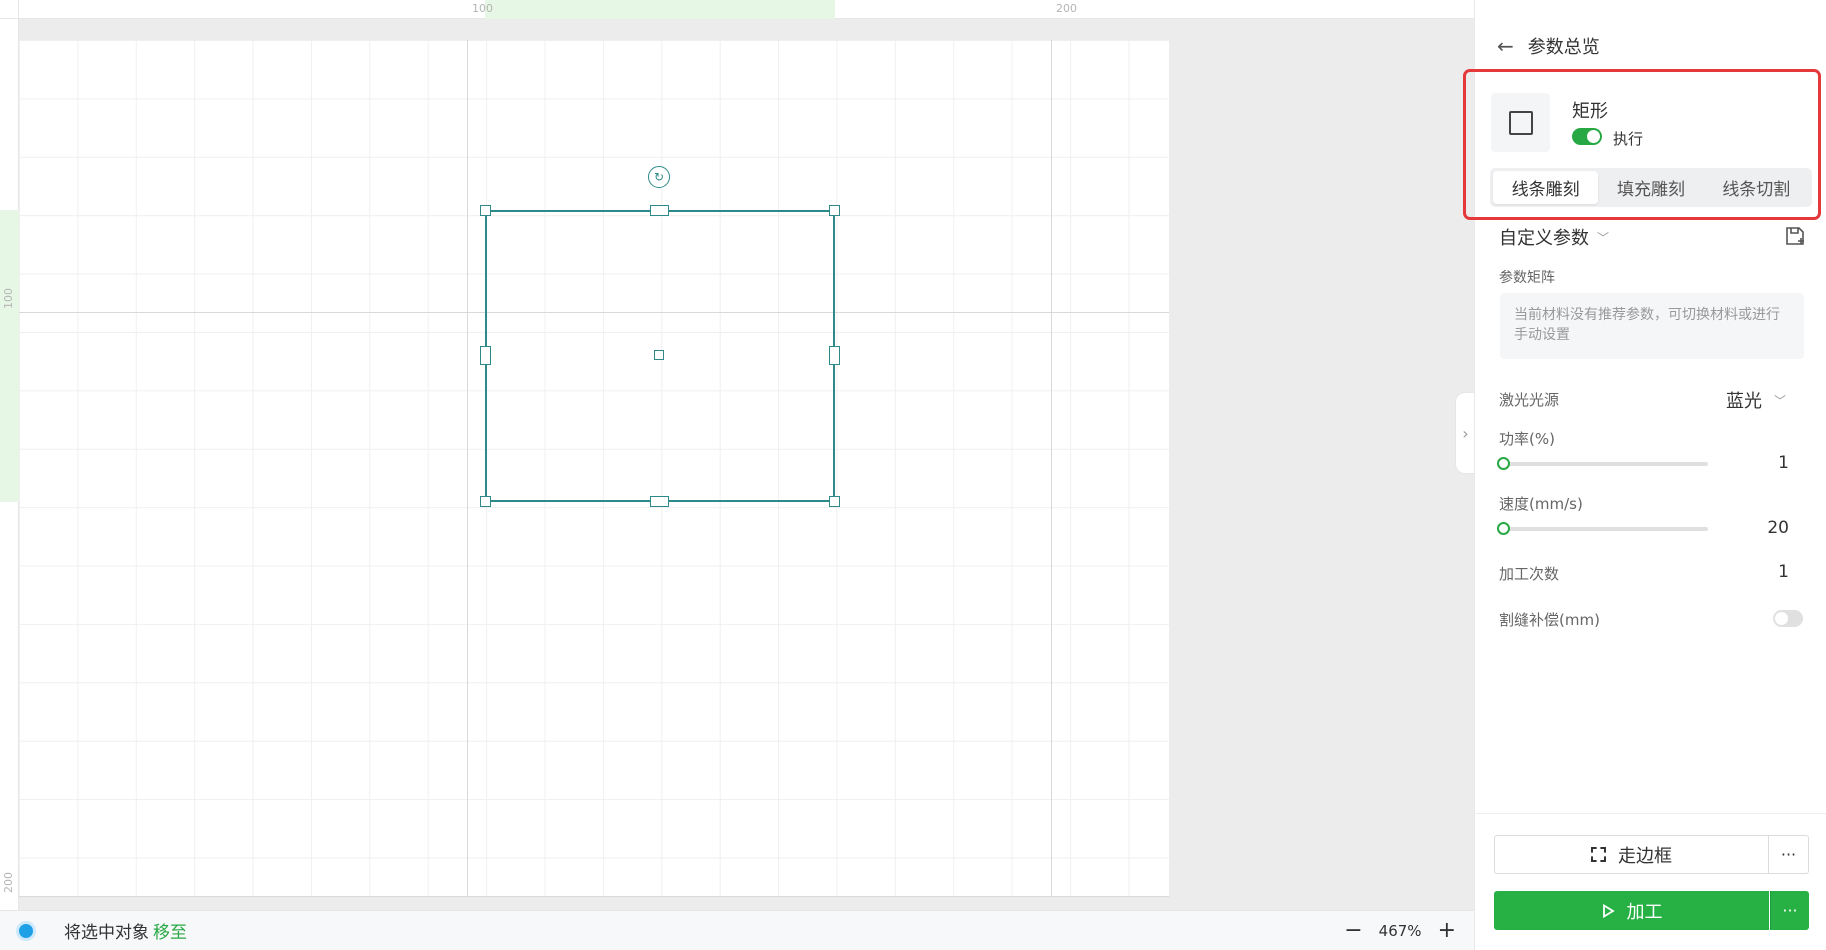 The height and width of the screenshot is (950, 1826). I want to click on laser-source-select: 蓝光 ﹀, so click(1756, 400).